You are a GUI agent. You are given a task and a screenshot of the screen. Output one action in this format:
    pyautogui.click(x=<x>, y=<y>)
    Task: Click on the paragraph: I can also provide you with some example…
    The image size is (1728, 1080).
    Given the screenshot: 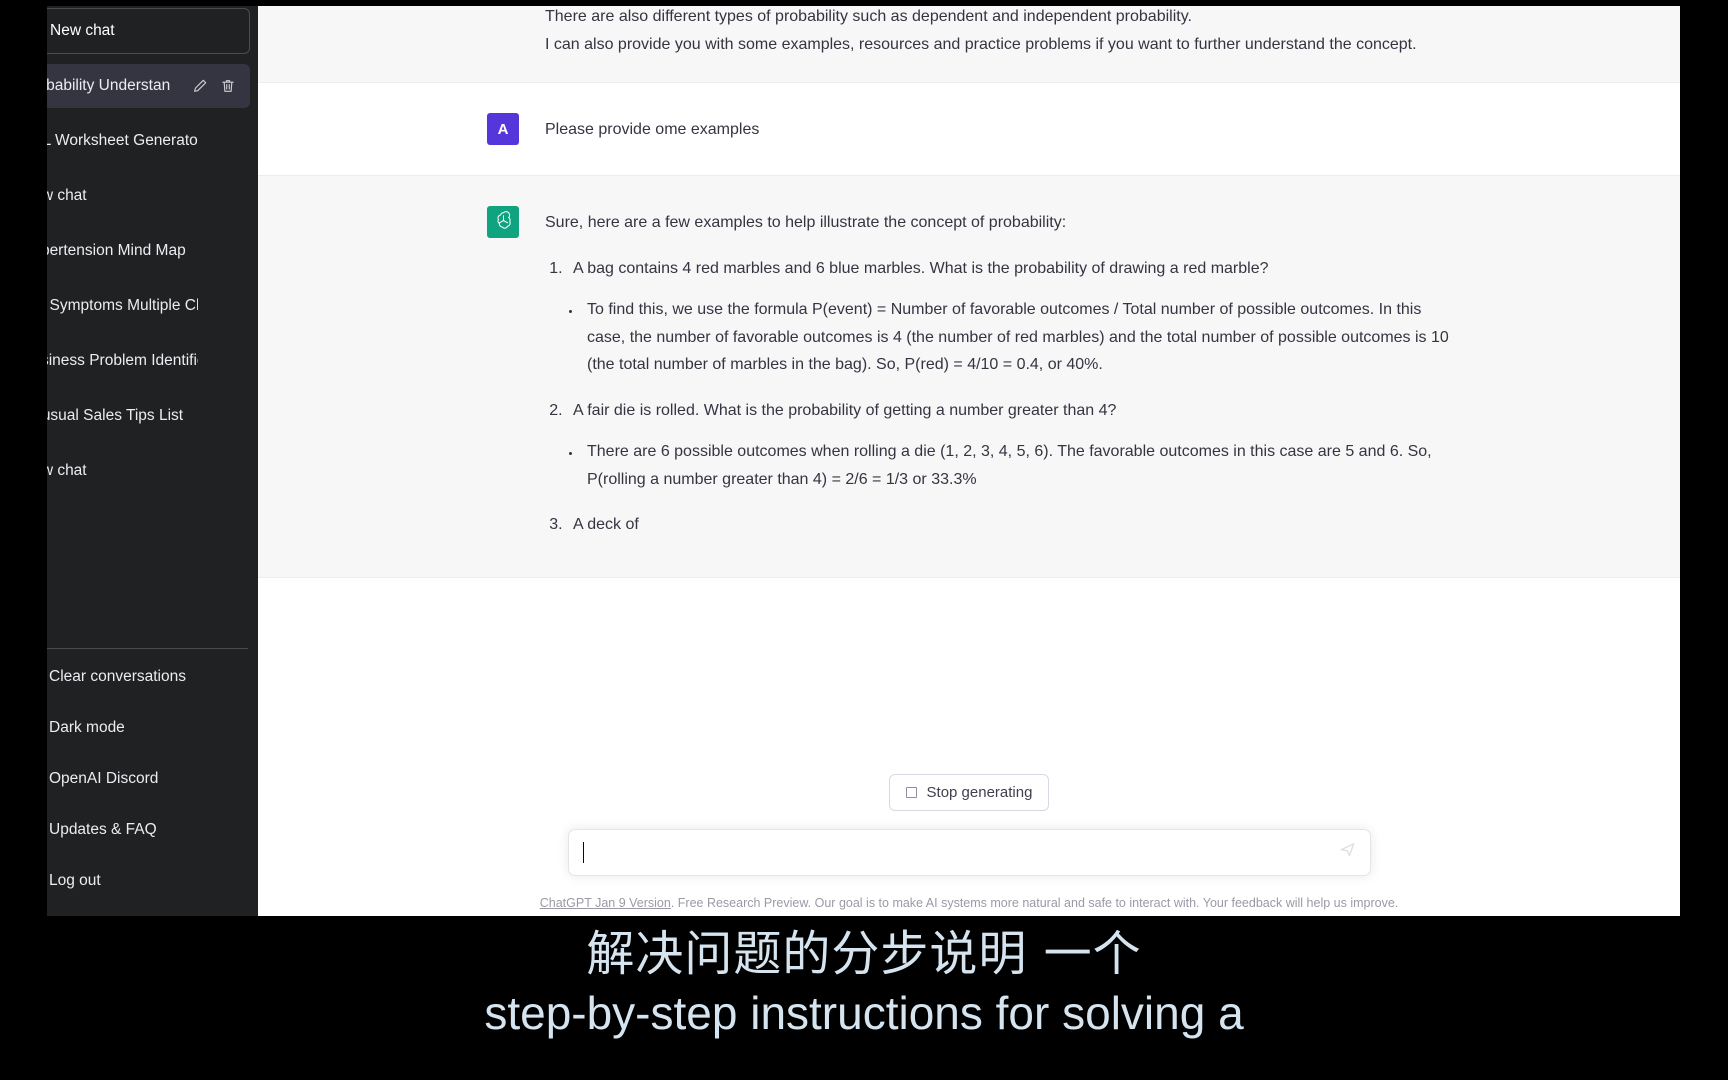 What is the action you would take?
    pyautogui.click(x=981, y=44)
    